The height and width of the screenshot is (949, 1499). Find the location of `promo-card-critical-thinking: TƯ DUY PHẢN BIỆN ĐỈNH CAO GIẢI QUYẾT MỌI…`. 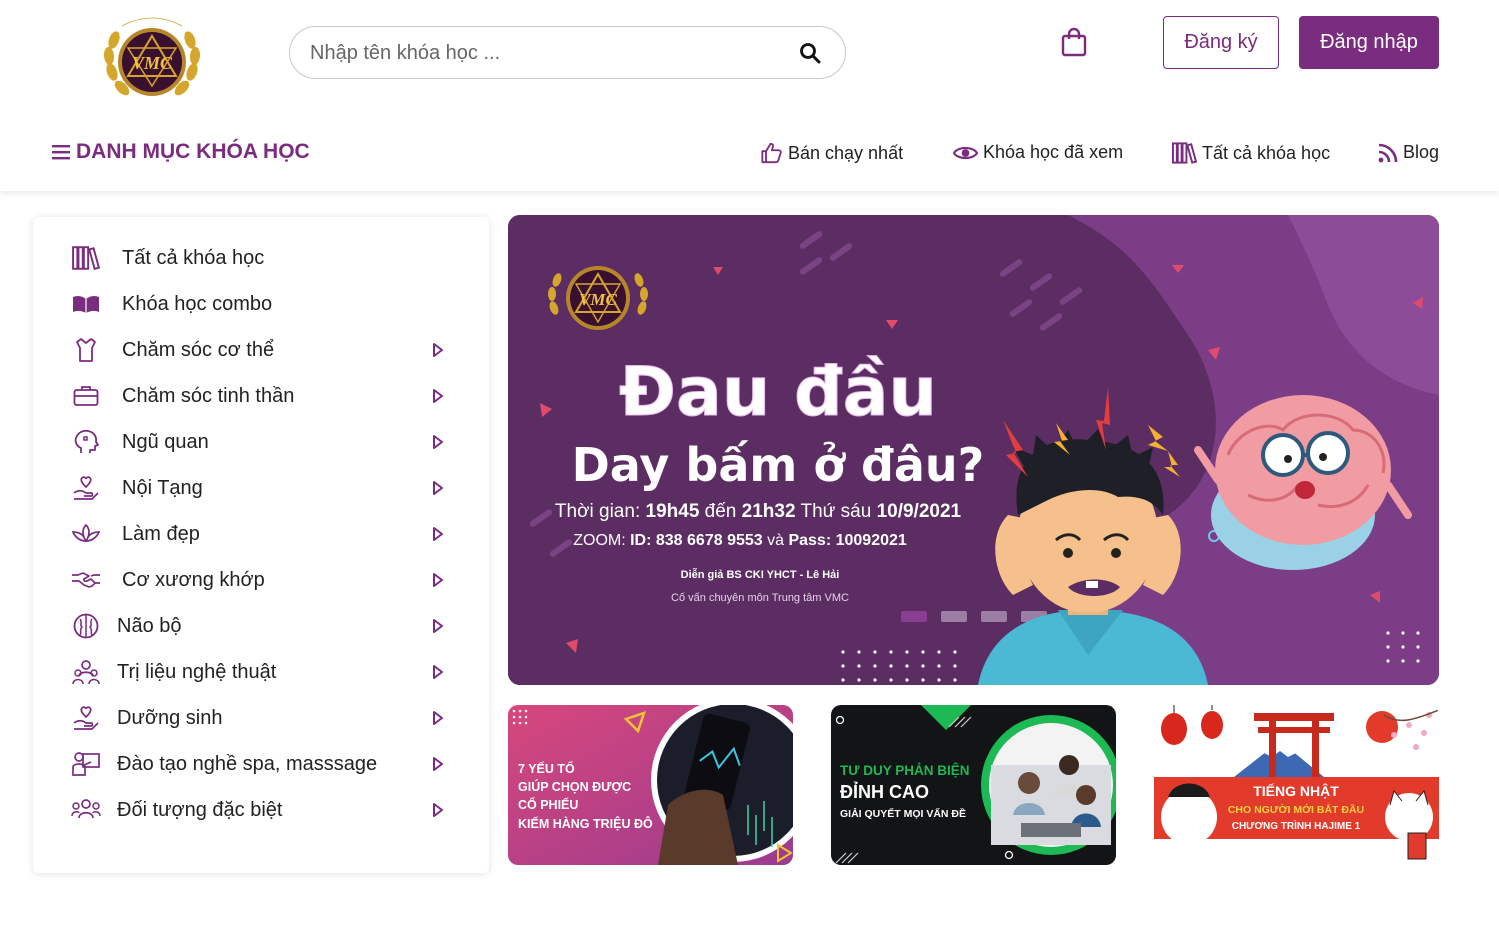

promo-card-critical-thinking: TƯ DUY PHẢN BIỆN ĐỈNH CAO GIẢI QUYẾT MỌI… is located at coordinates (973, 785).